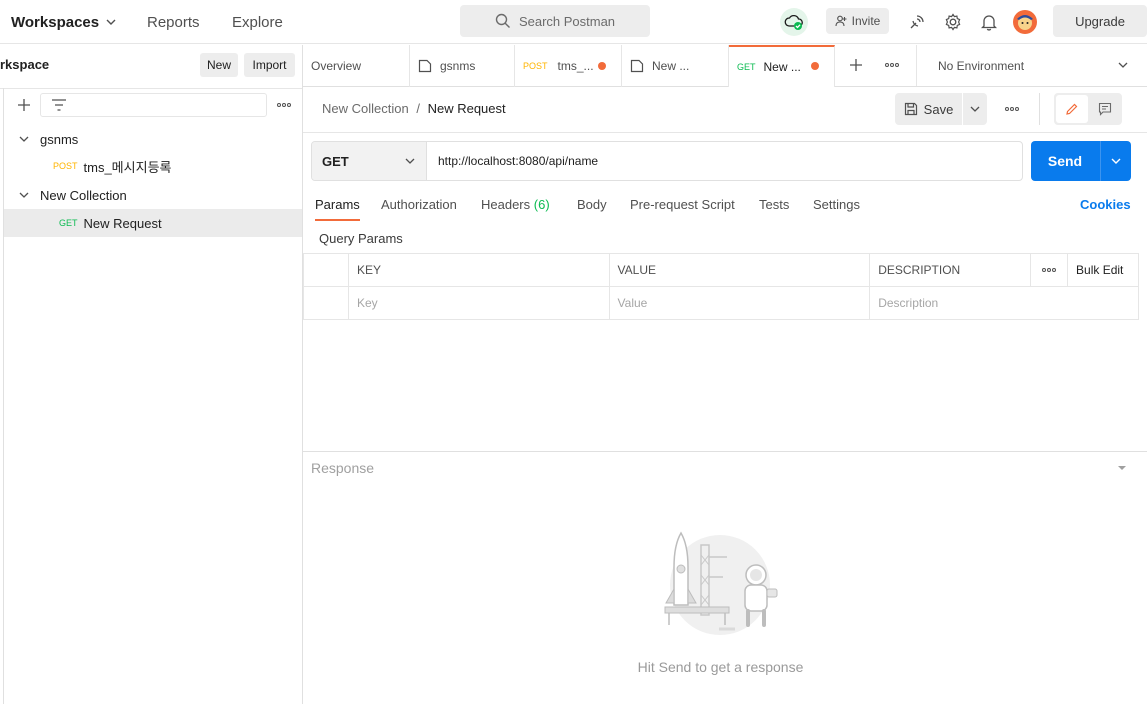 Image resolution: width=1147 pixels, height=704 pixels. I want to click on send-button-group: Send, so click(1081, 161).